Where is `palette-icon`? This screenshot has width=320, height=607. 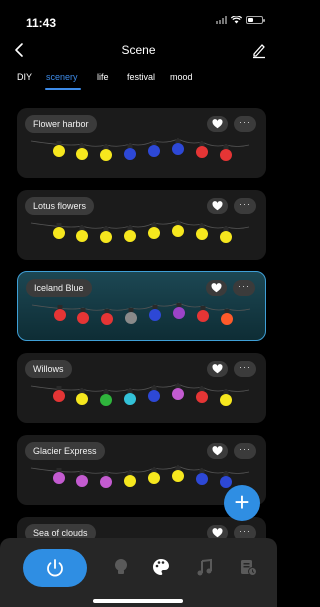
palette-icon is located at coordinates (161, 567).